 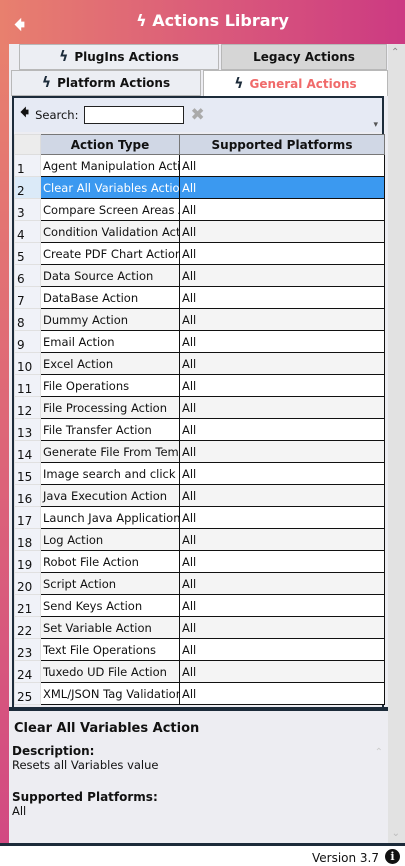 I want to click on row-number: 10, so click(x=27, y=363).